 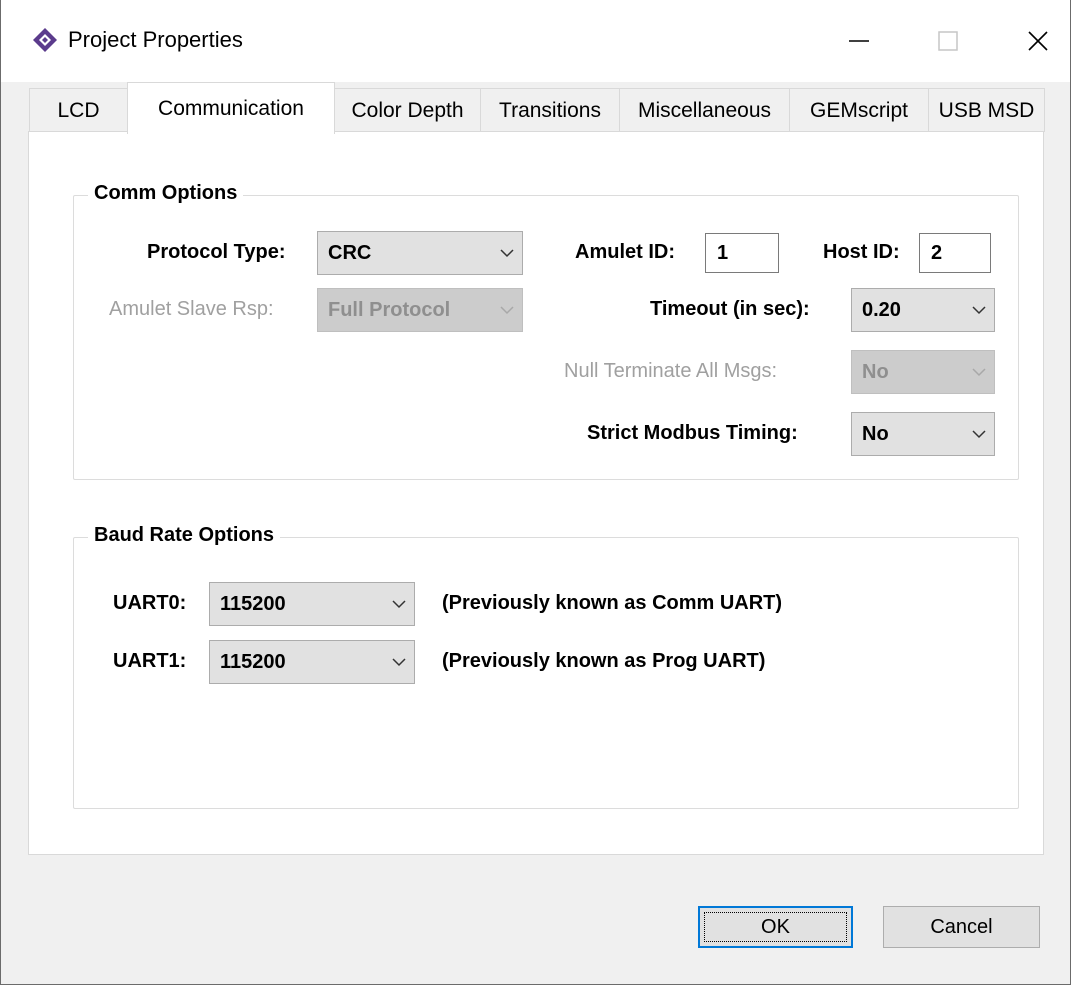 I want to click on null-terminate-value: No, so click(x=875, y=371).